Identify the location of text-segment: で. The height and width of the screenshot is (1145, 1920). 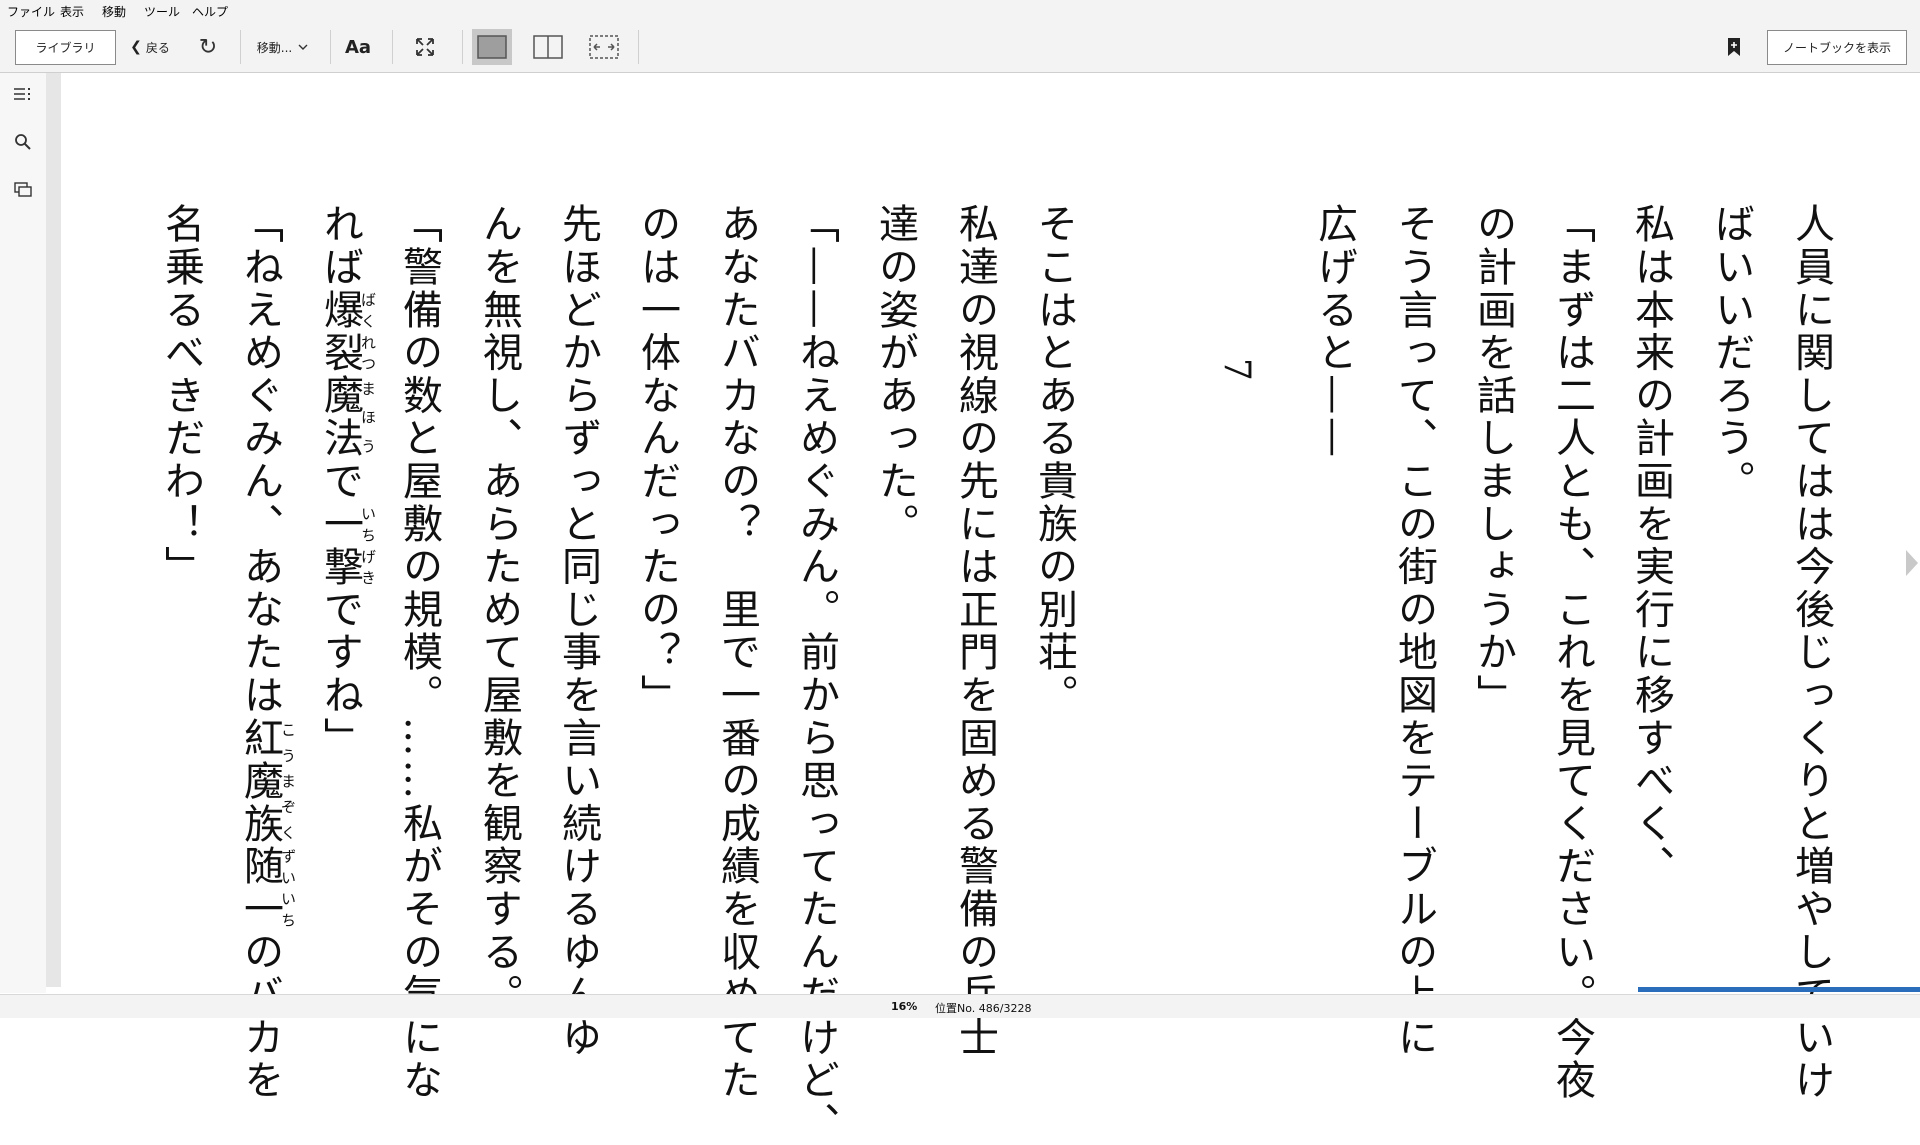
(340, 481).